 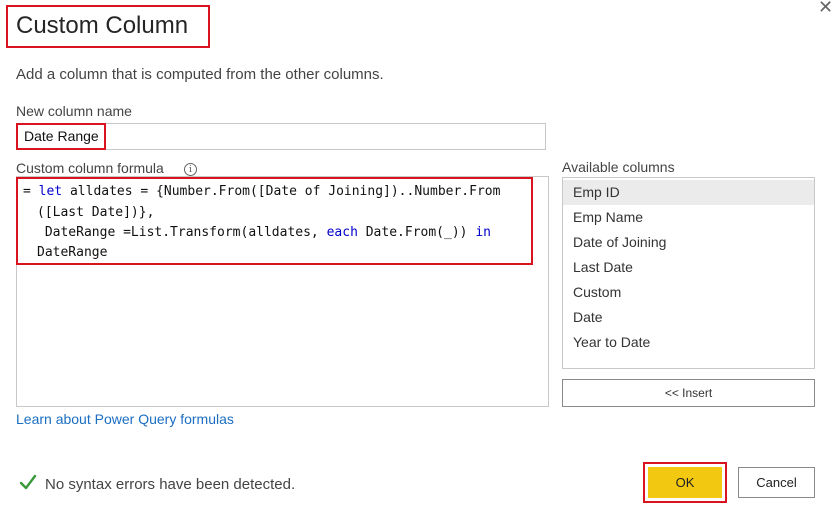 I want to click on available-column-item: Year to Date, so click(x=688, y=342).